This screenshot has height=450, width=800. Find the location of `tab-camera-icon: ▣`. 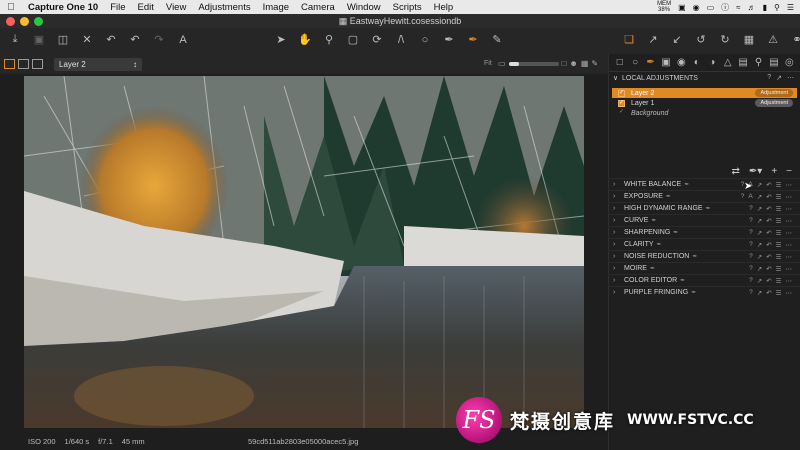

tab-camera-icon: ▣ is located at coordinates (665, 62).